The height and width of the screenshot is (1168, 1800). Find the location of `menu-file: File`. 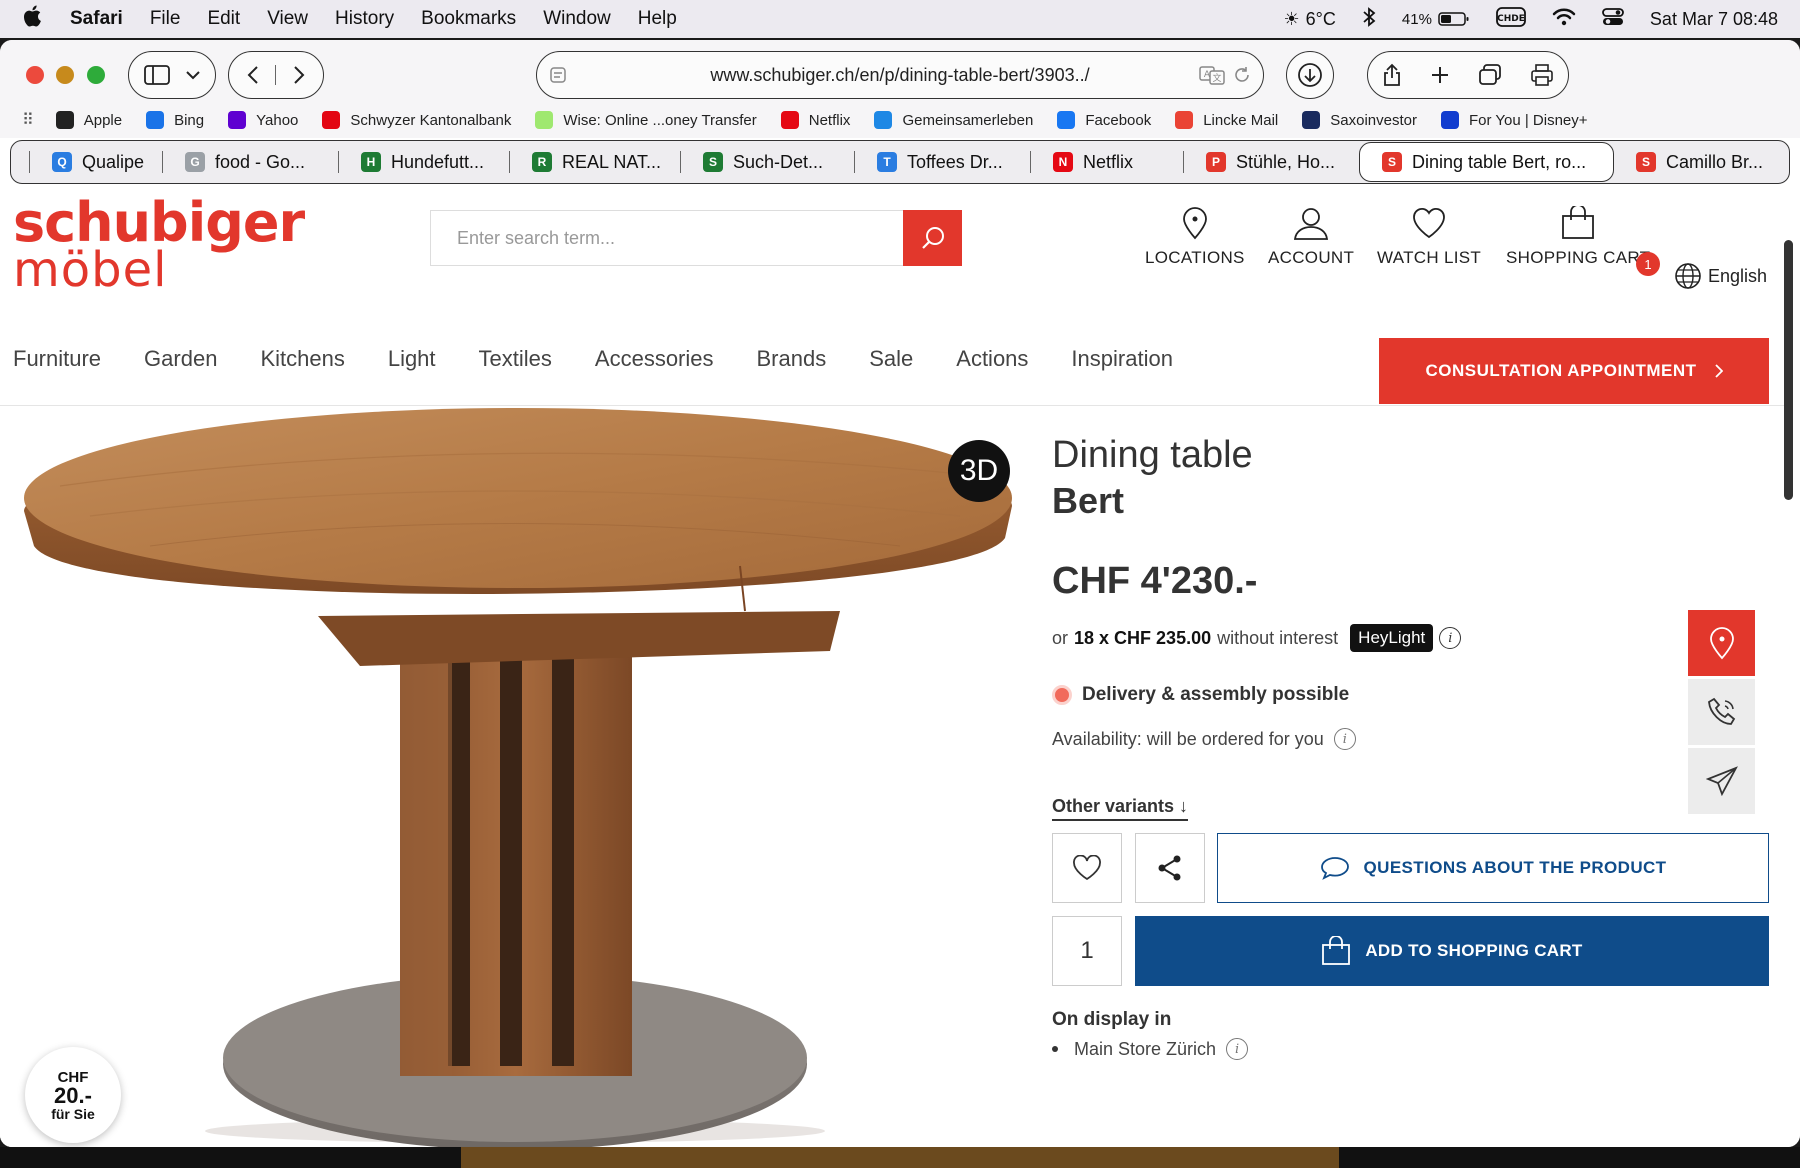

menu-file: File is located at coordinates (165, 19).